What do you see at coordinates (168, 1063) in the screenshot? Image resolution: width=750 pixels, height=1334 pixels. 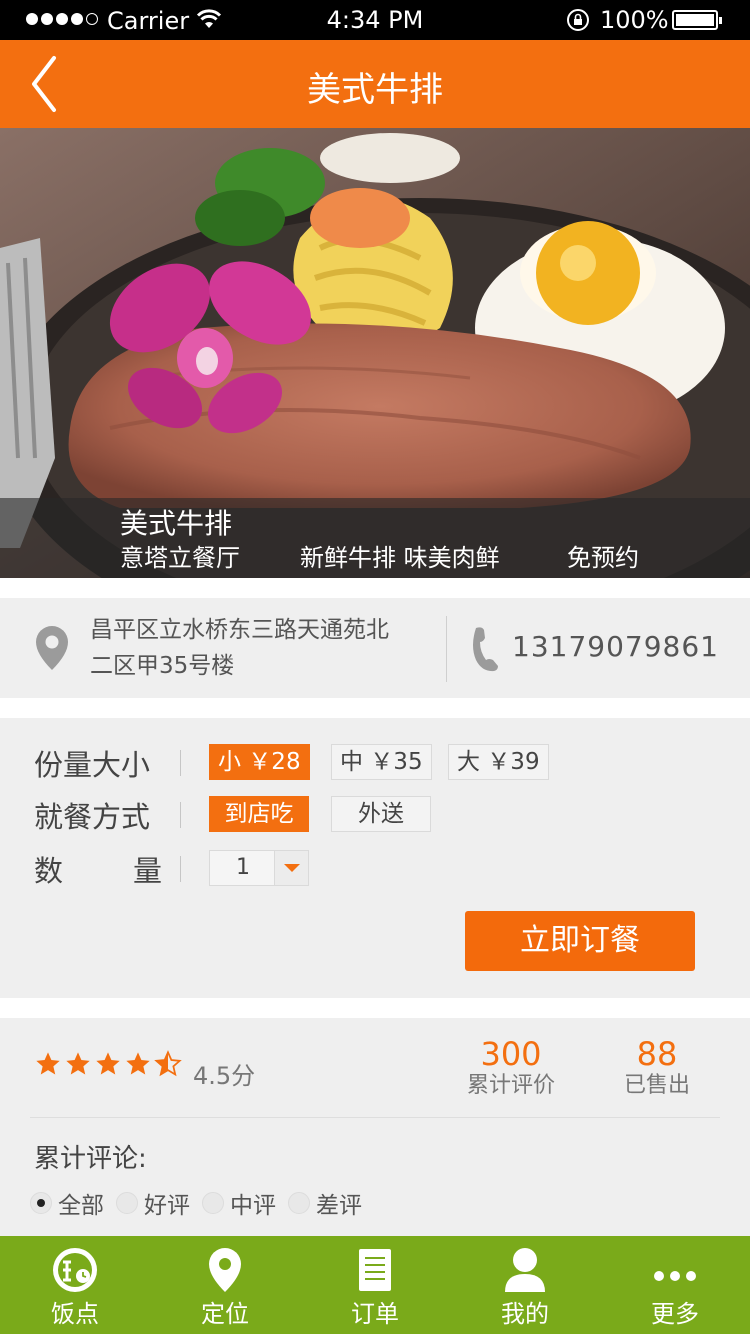 I see `star-half-icon` at bounding box center [168, 1063].